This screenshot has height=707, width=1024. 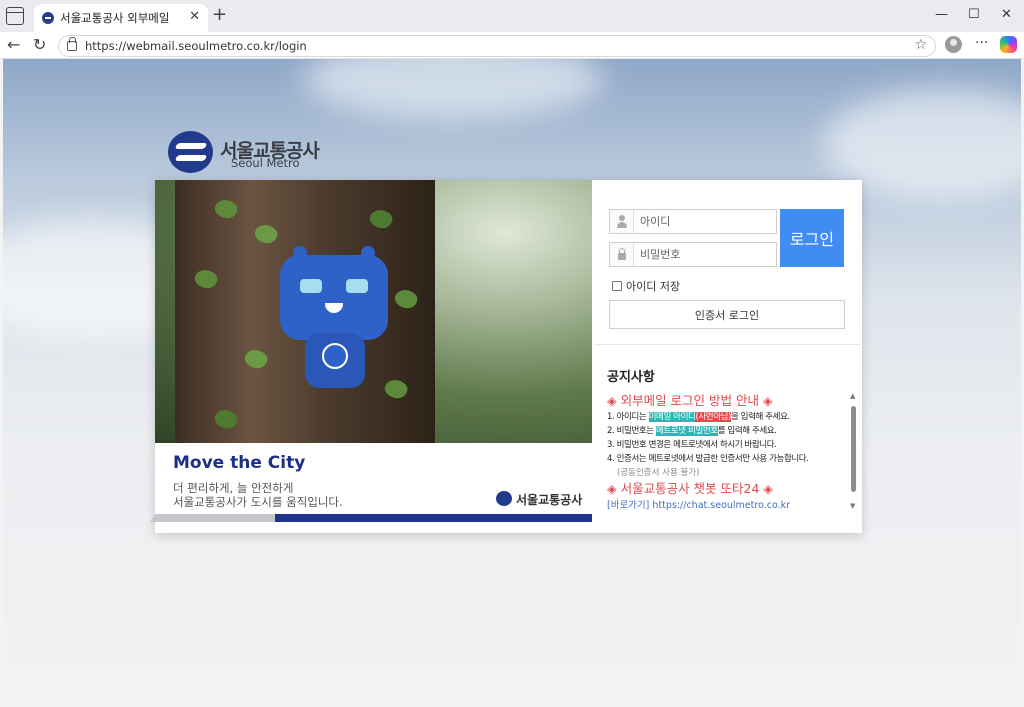 What do you see at coordinates (335, 356) in the screenshot?
I see `mascot-logo-badge-icon` at bounding box center [335, 356].